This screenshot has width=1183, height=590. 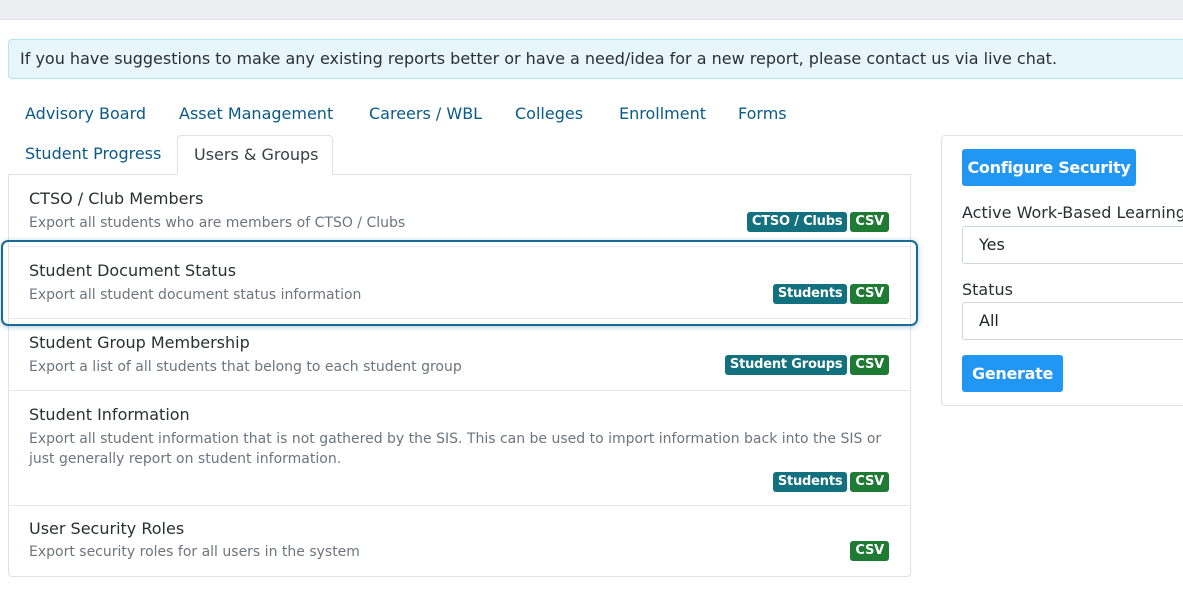 I want to click on tab-enrollment: Enrollment, so click(x=662, y=115).